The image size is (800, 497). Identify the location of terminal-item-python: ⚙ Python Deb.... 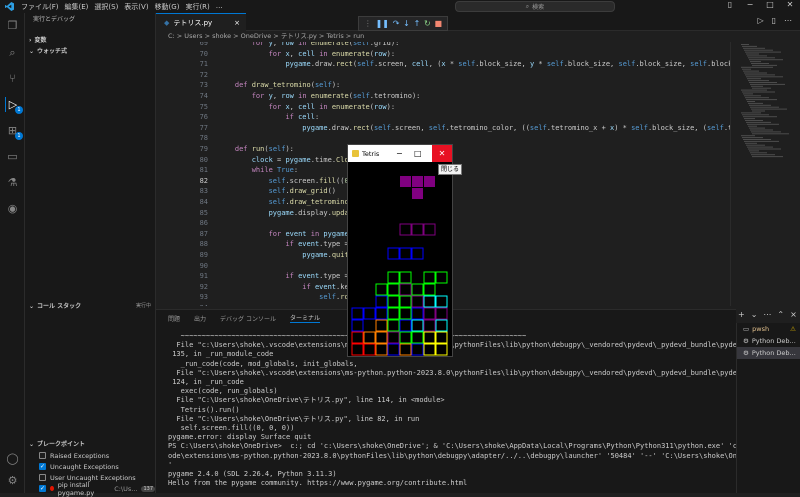
(768, 341).